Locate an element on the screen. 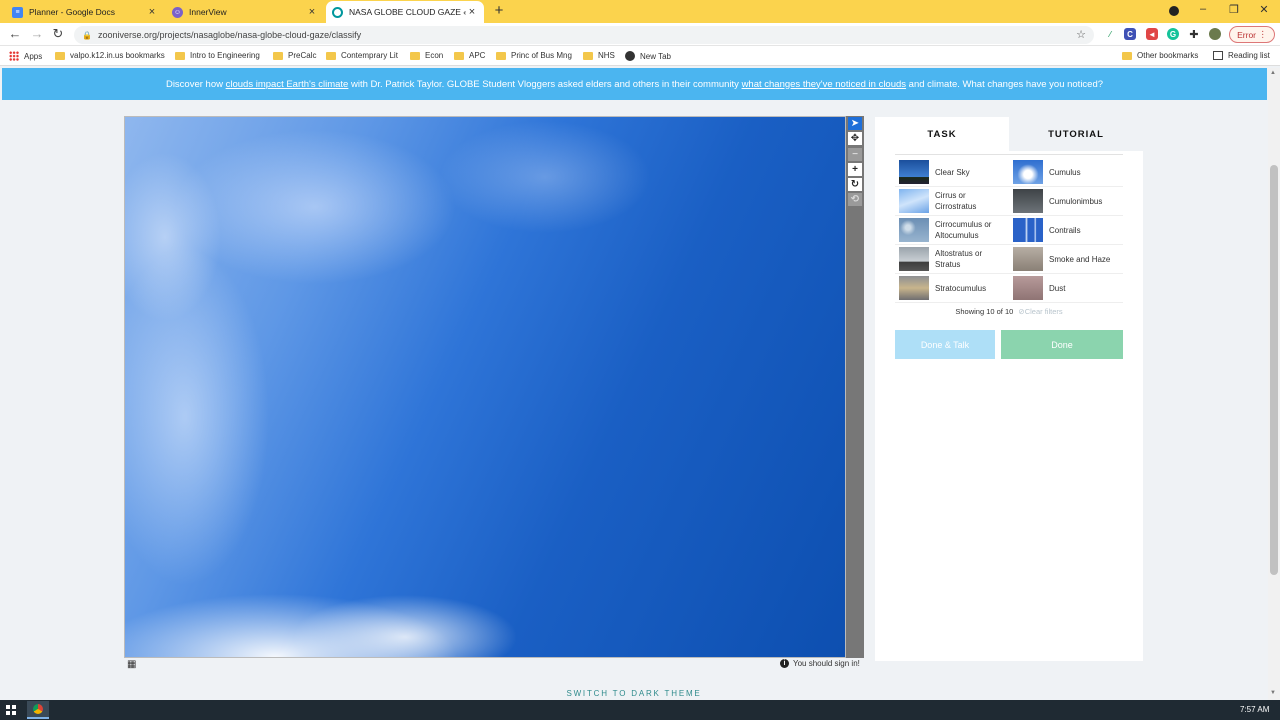 The height and width of the screenshot is (720, 1280). bookmark-contemprary-lit: Contemprary Lit is located at coordinates (362, 55).